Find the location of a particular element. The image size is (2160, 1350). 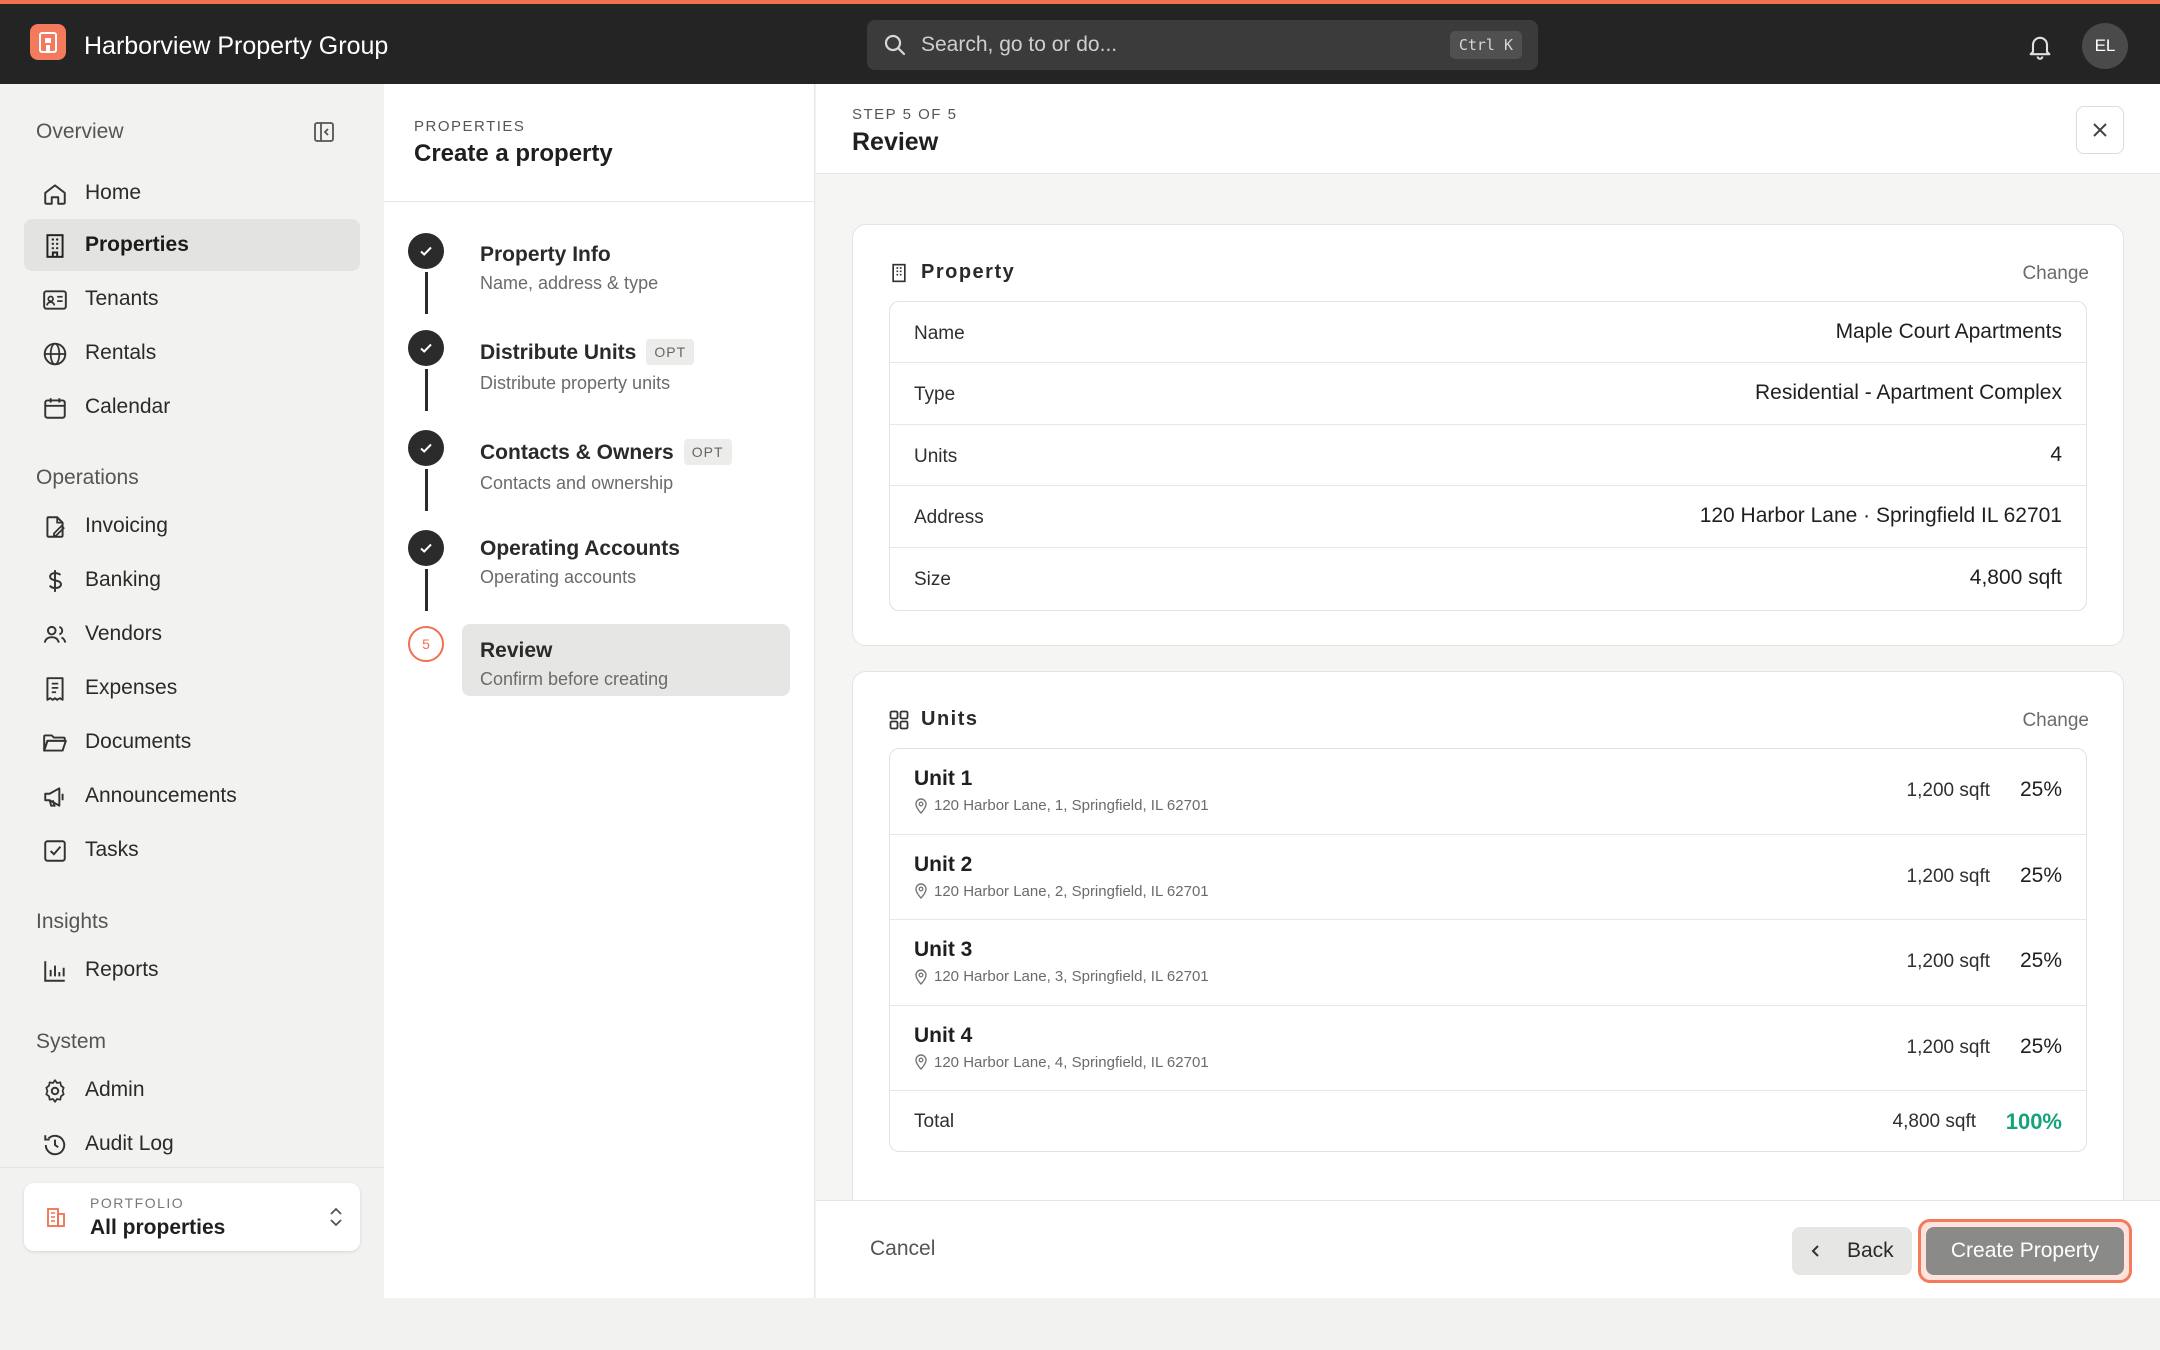

sidebar-item-reports: Reports is located at coordinates (192, 970).